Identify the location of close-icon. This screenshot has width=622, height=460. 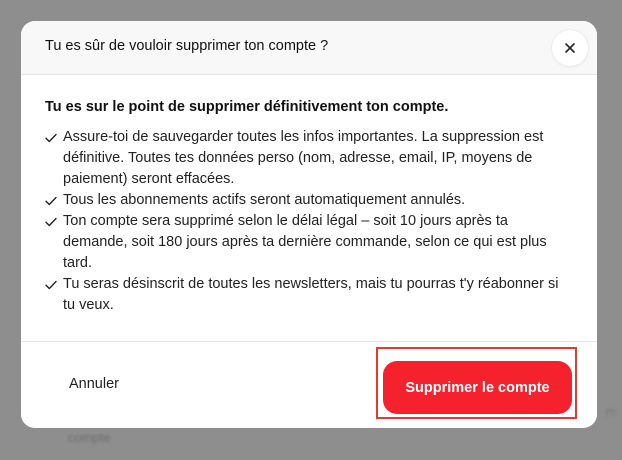
(570, 48).